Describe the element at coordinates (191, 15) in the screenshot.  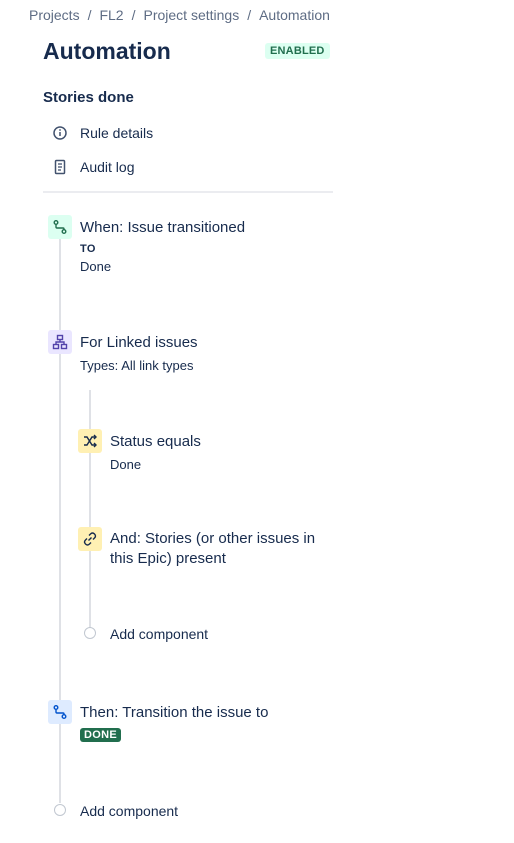
I see `breadcrumb-project-settings: Project settings` at that location.